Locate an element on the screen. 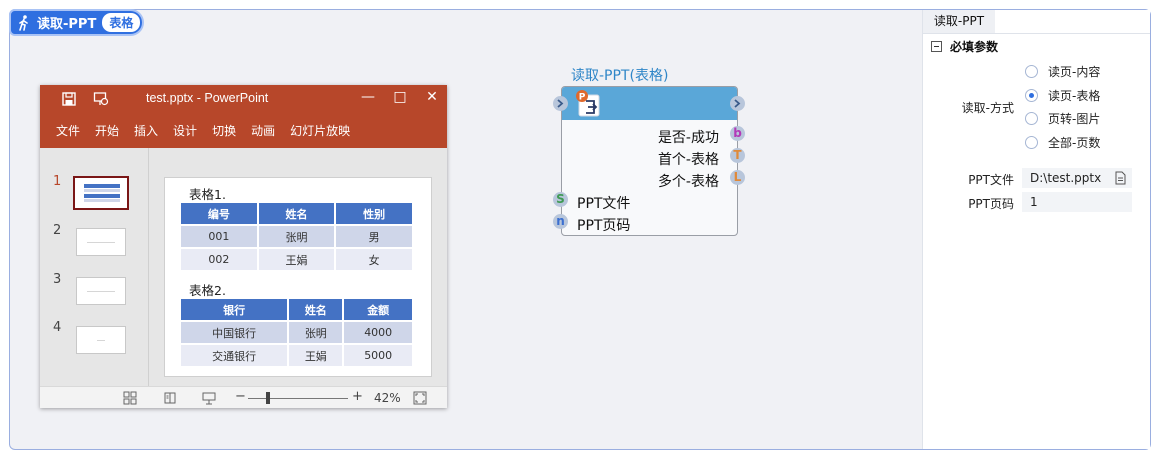 Image resolution: width=1160 pixels, height=460 pixels. slide-table-1: 编号 姓名 性别 001 张明 男 002 王娟 女 is located at coordinates (296, 236).